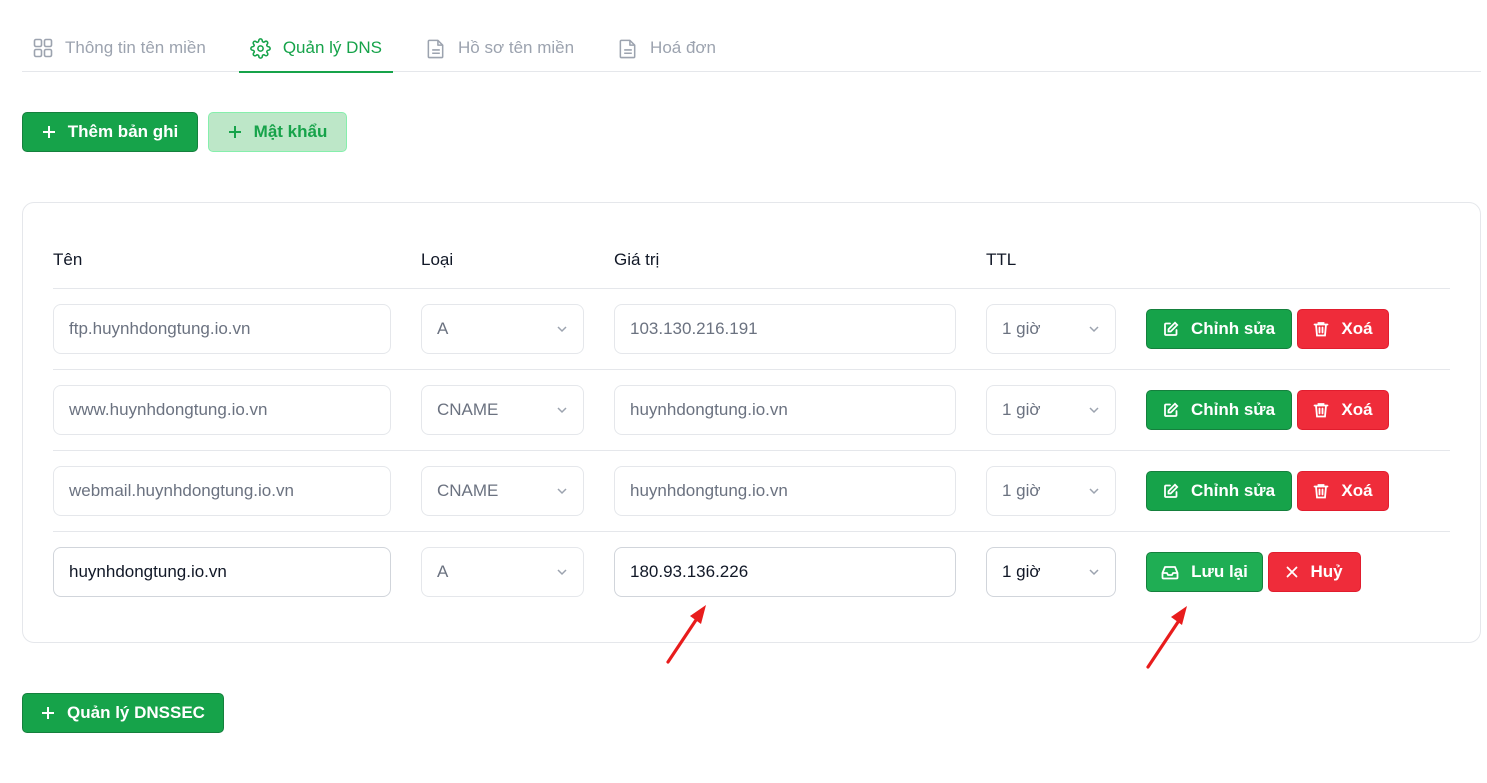  What do you see at coordinates (148, 571) in the screenshot?
I see `record-name-value: huynhdongtung.io.vn` at bounding box center [148, 571].